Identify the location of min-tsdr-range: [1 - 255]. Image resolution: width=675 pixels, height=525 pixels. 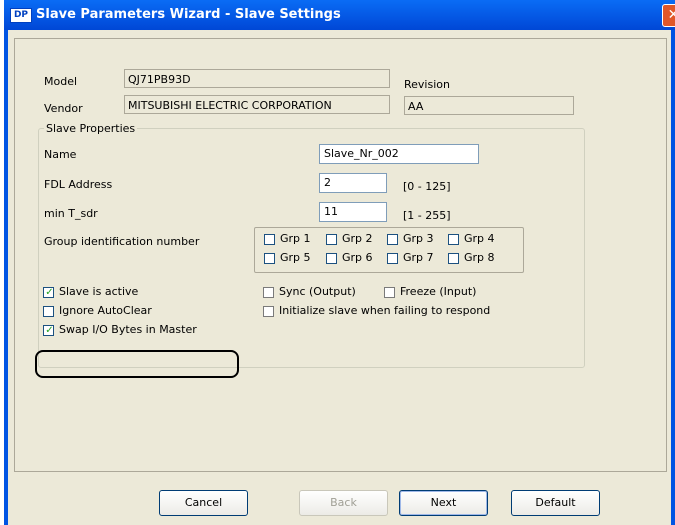
(427, 215).